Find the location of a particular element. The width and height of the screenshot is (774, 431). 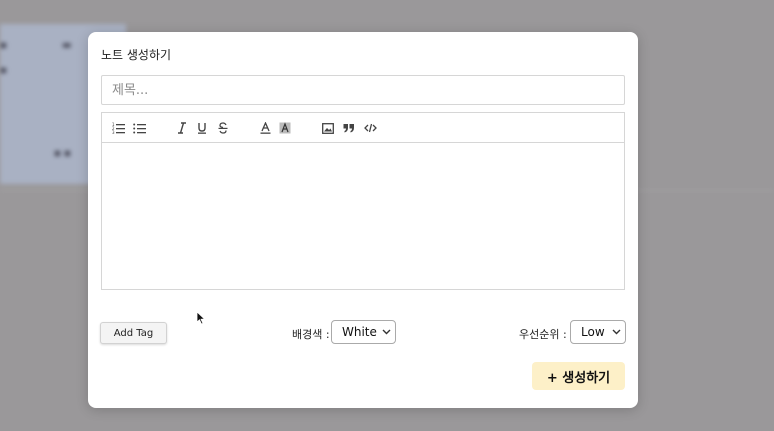

add-tag-button: Add Tag is located at coordinates (133, 333).